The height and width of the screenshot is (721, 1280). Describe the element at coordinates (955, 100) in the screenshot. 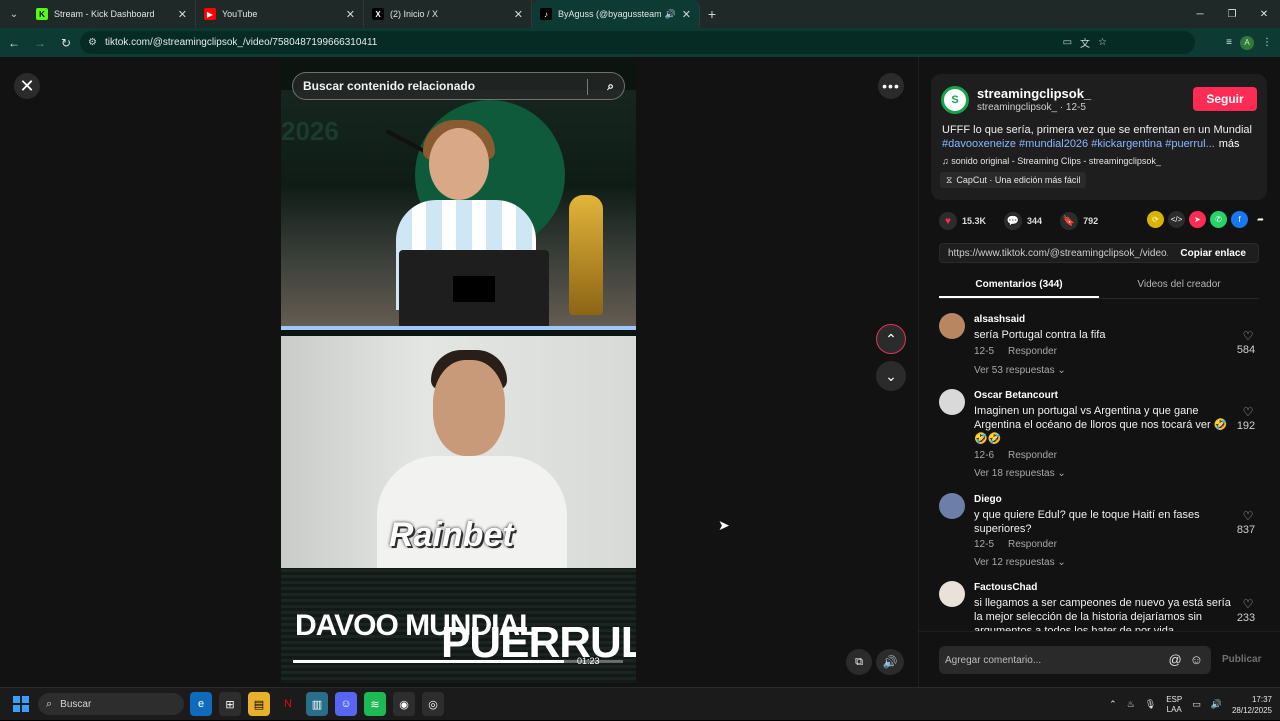

I see `author-avatar: S` at that location.